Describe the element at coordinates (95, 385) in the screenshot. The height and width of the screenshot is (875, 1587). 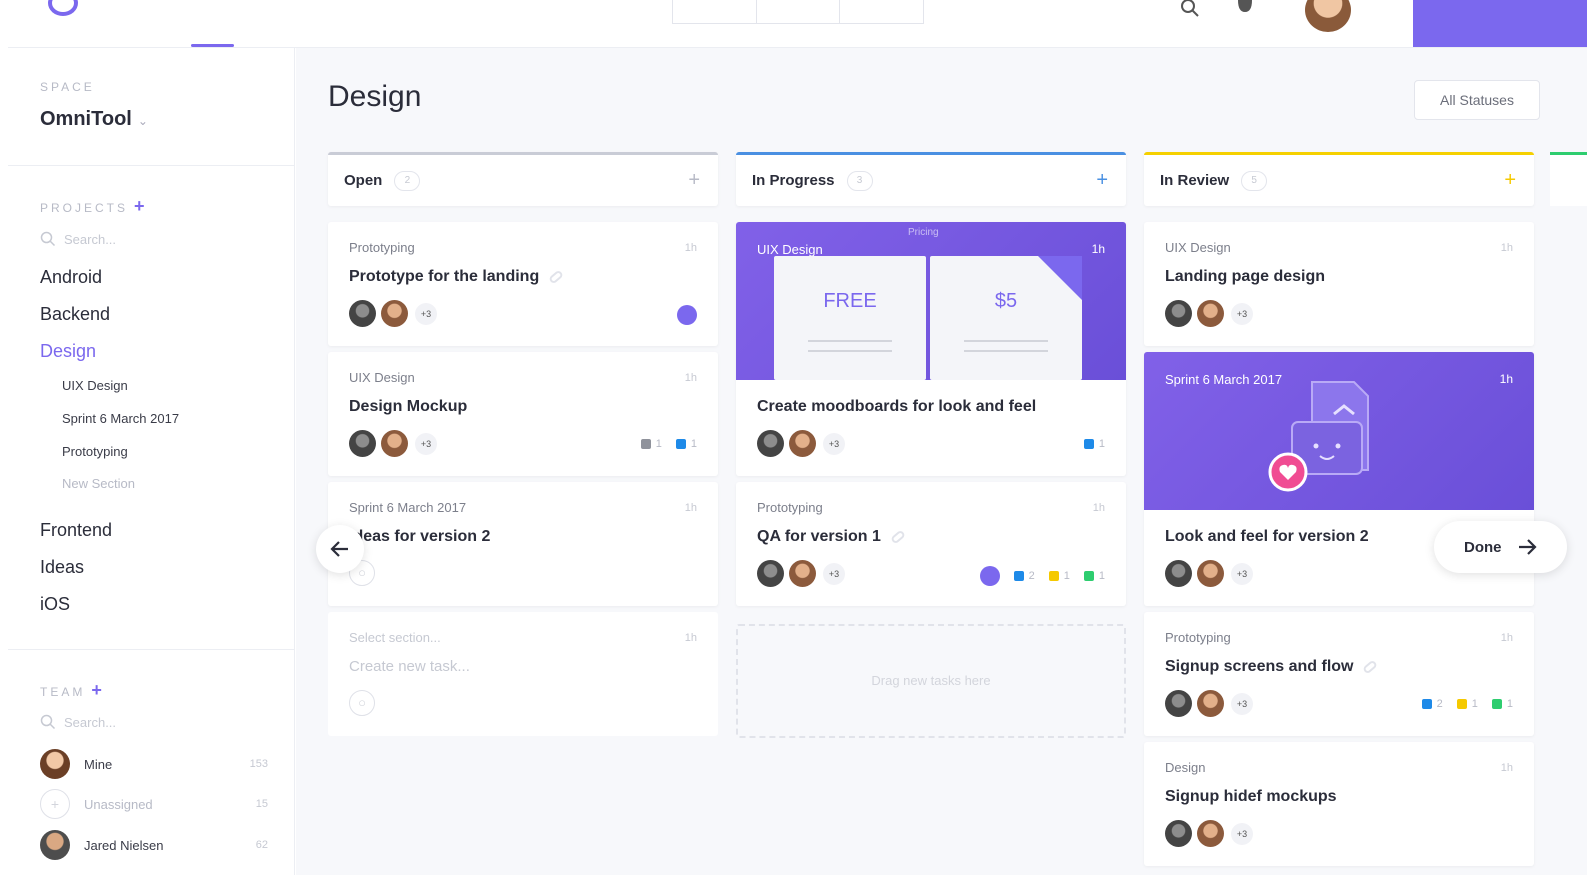
I see `sidebar-subitem-uix-design: UIX Design` at that location.